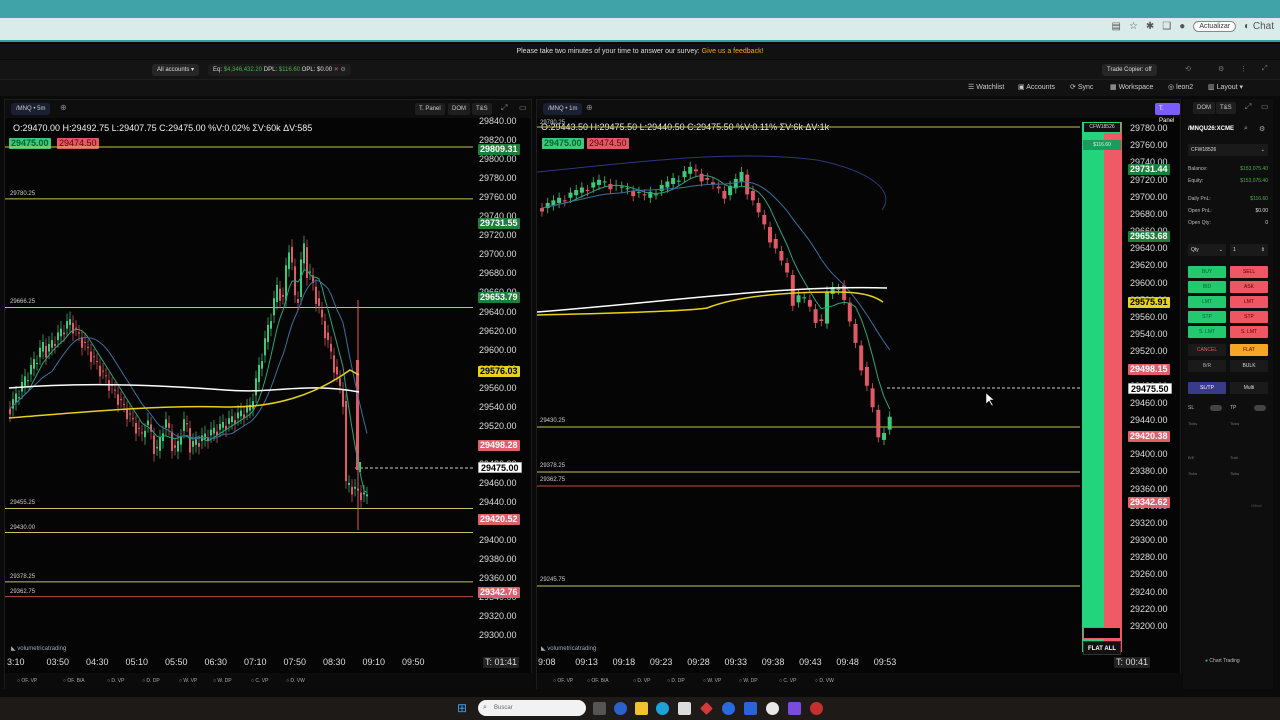 Image resolution: width=1280 pixels, height=720 pixels. Describe the element at coordinates (750, 708) in the screenshot. I see `outlook-icon` at that location.